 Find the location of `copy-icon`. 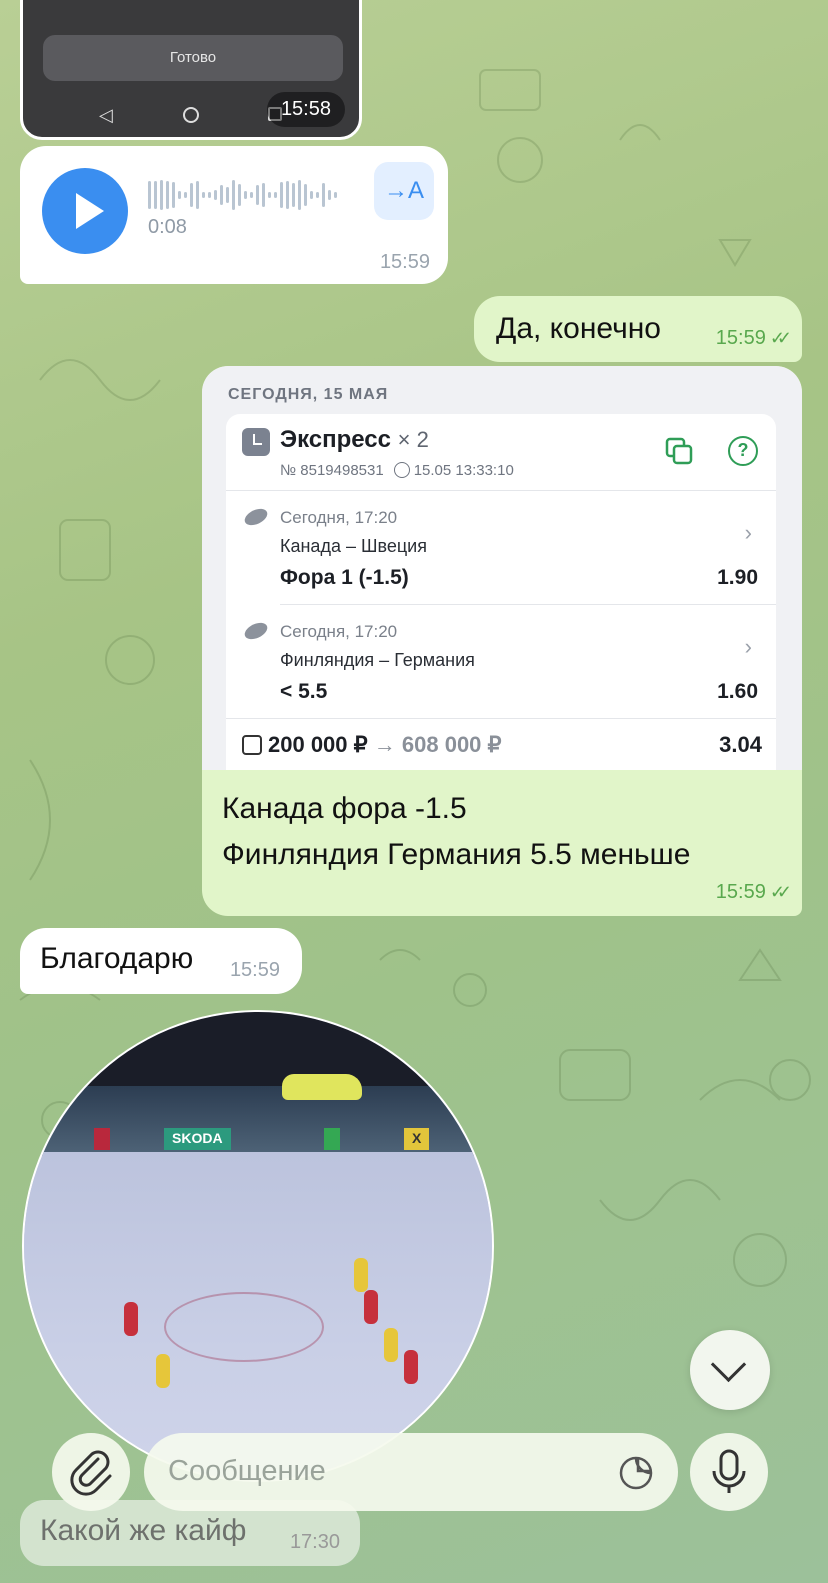

copy-icon is located at coordinates (679, 451).